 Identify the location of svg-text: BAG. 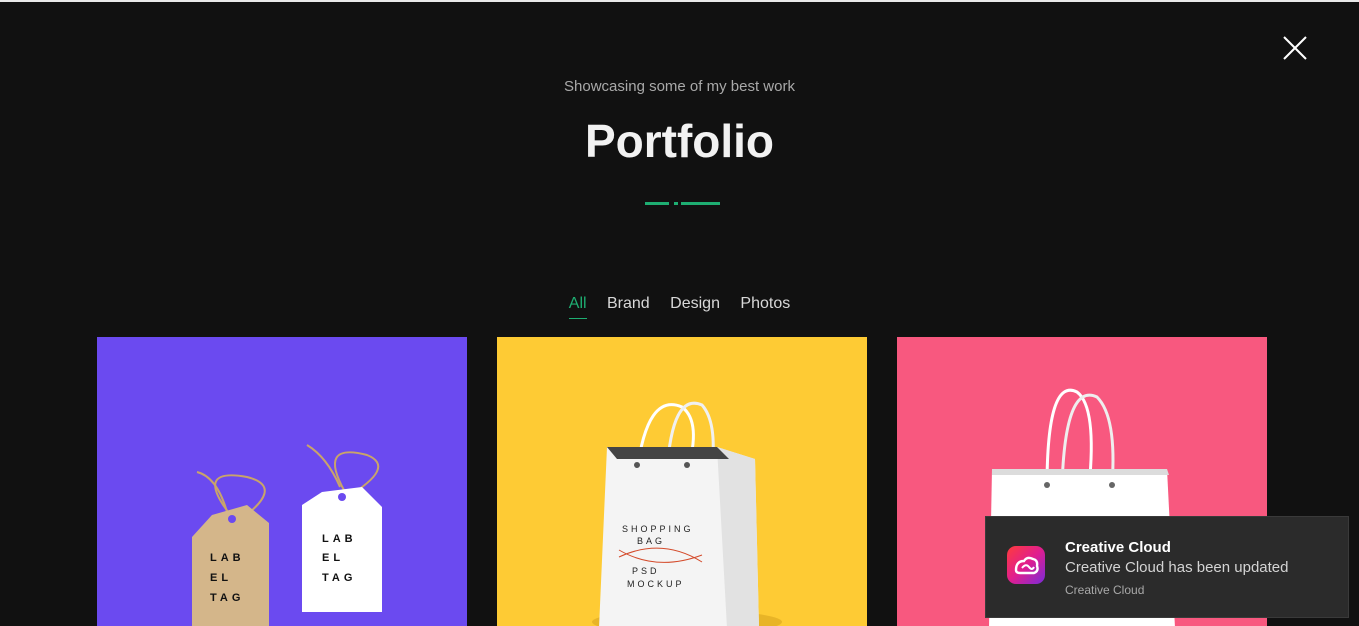
(651, 541).